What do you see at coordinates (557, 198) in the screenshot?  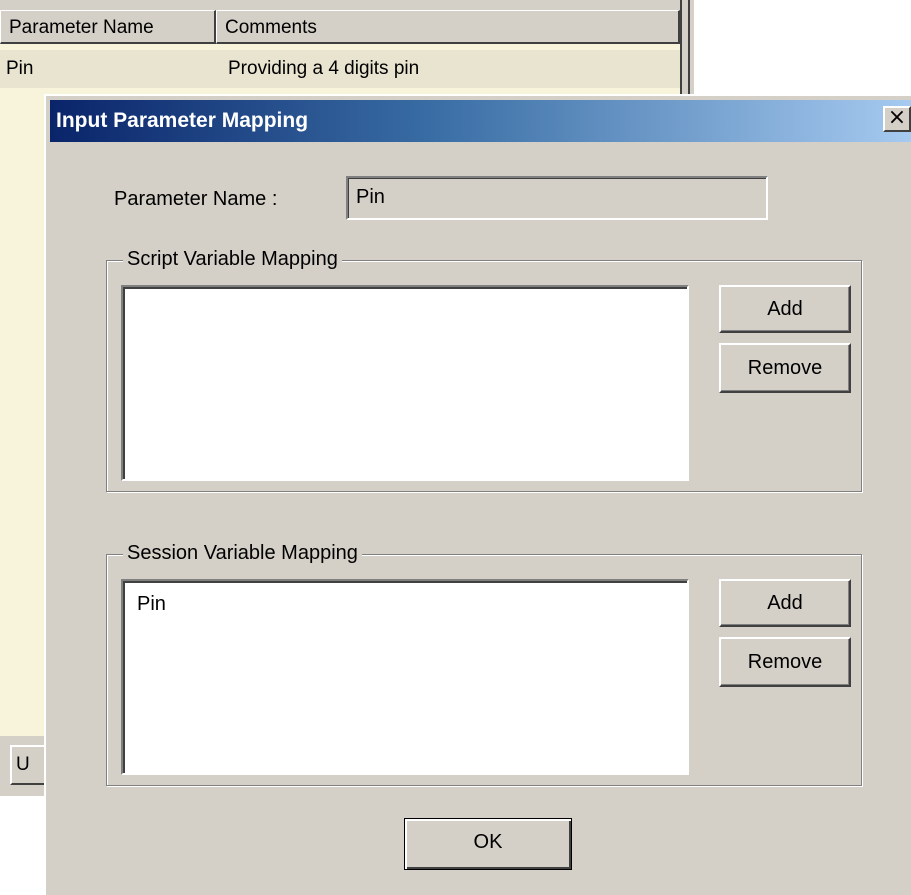 I see `parameter-name-field: Pin` at bounding box center [557, 198].